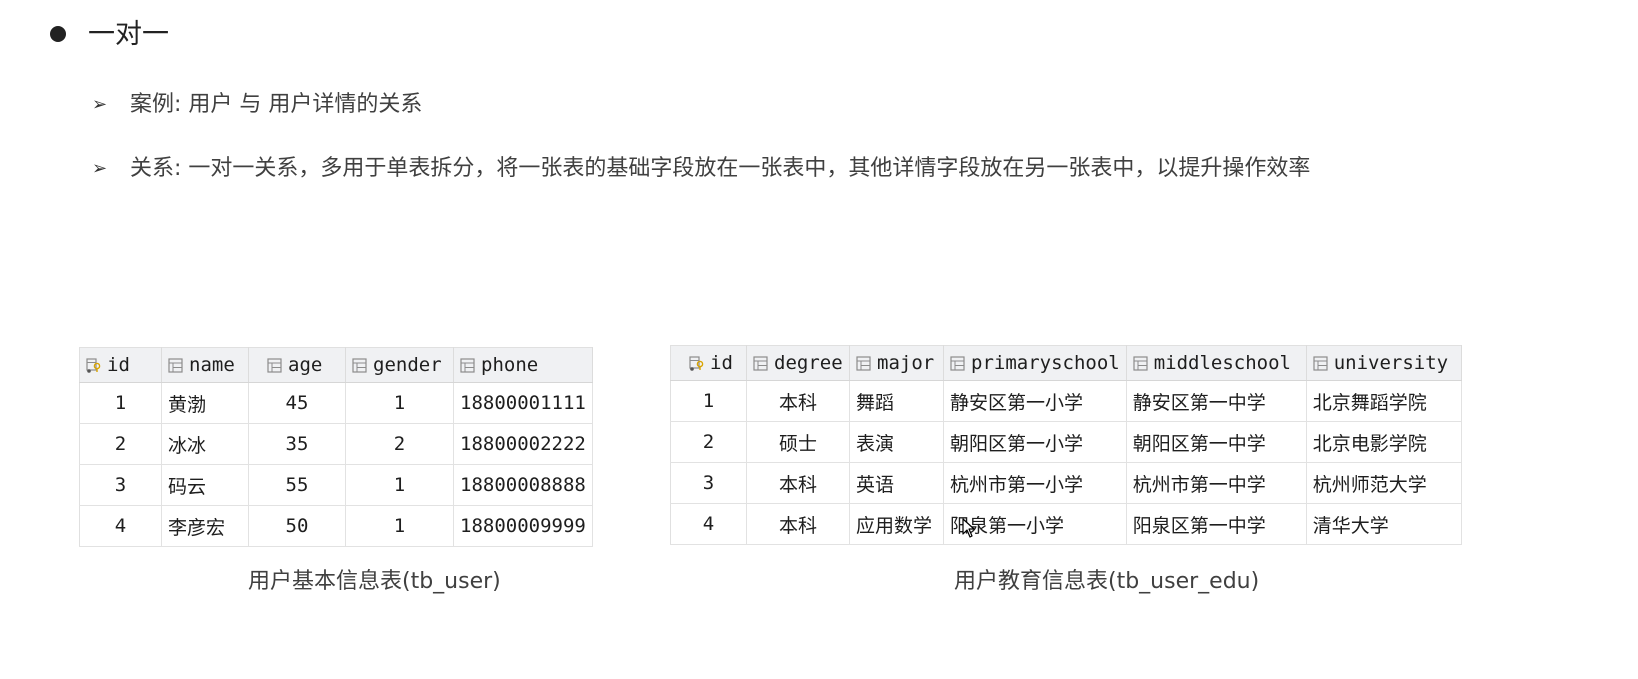  Describe the element at coordinates (798, 363) in the screenshot. I see `column-header-degree: degree` at that location.